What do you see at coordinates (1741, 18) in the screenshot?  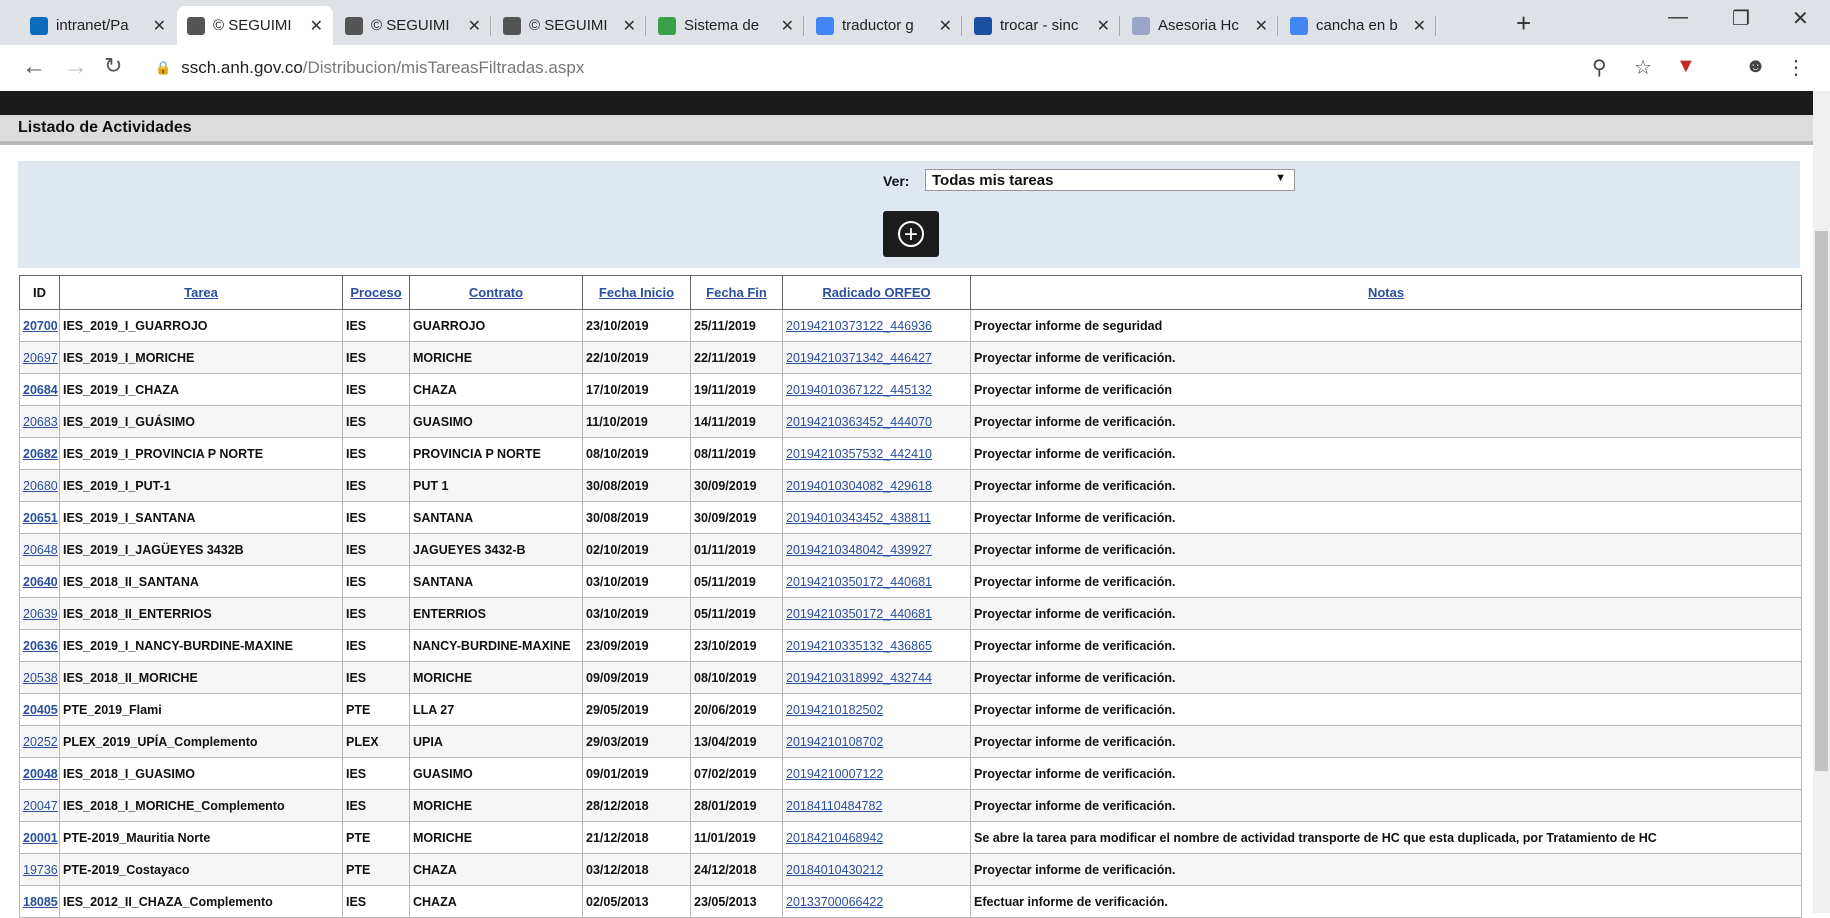 I see `restore-button: ❐` at bounding box center [1741, 18].